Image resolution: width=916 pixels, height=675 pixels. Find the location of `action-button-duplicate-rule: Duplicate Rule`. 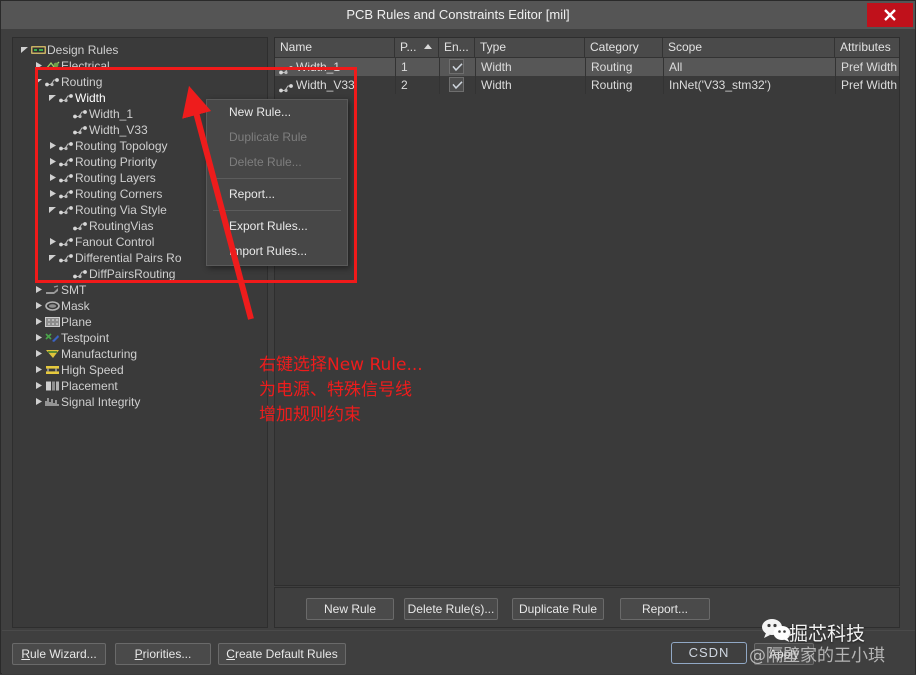

action-button-duplicate-rule: Duplicate Rule is located at coordinates (558, 609).